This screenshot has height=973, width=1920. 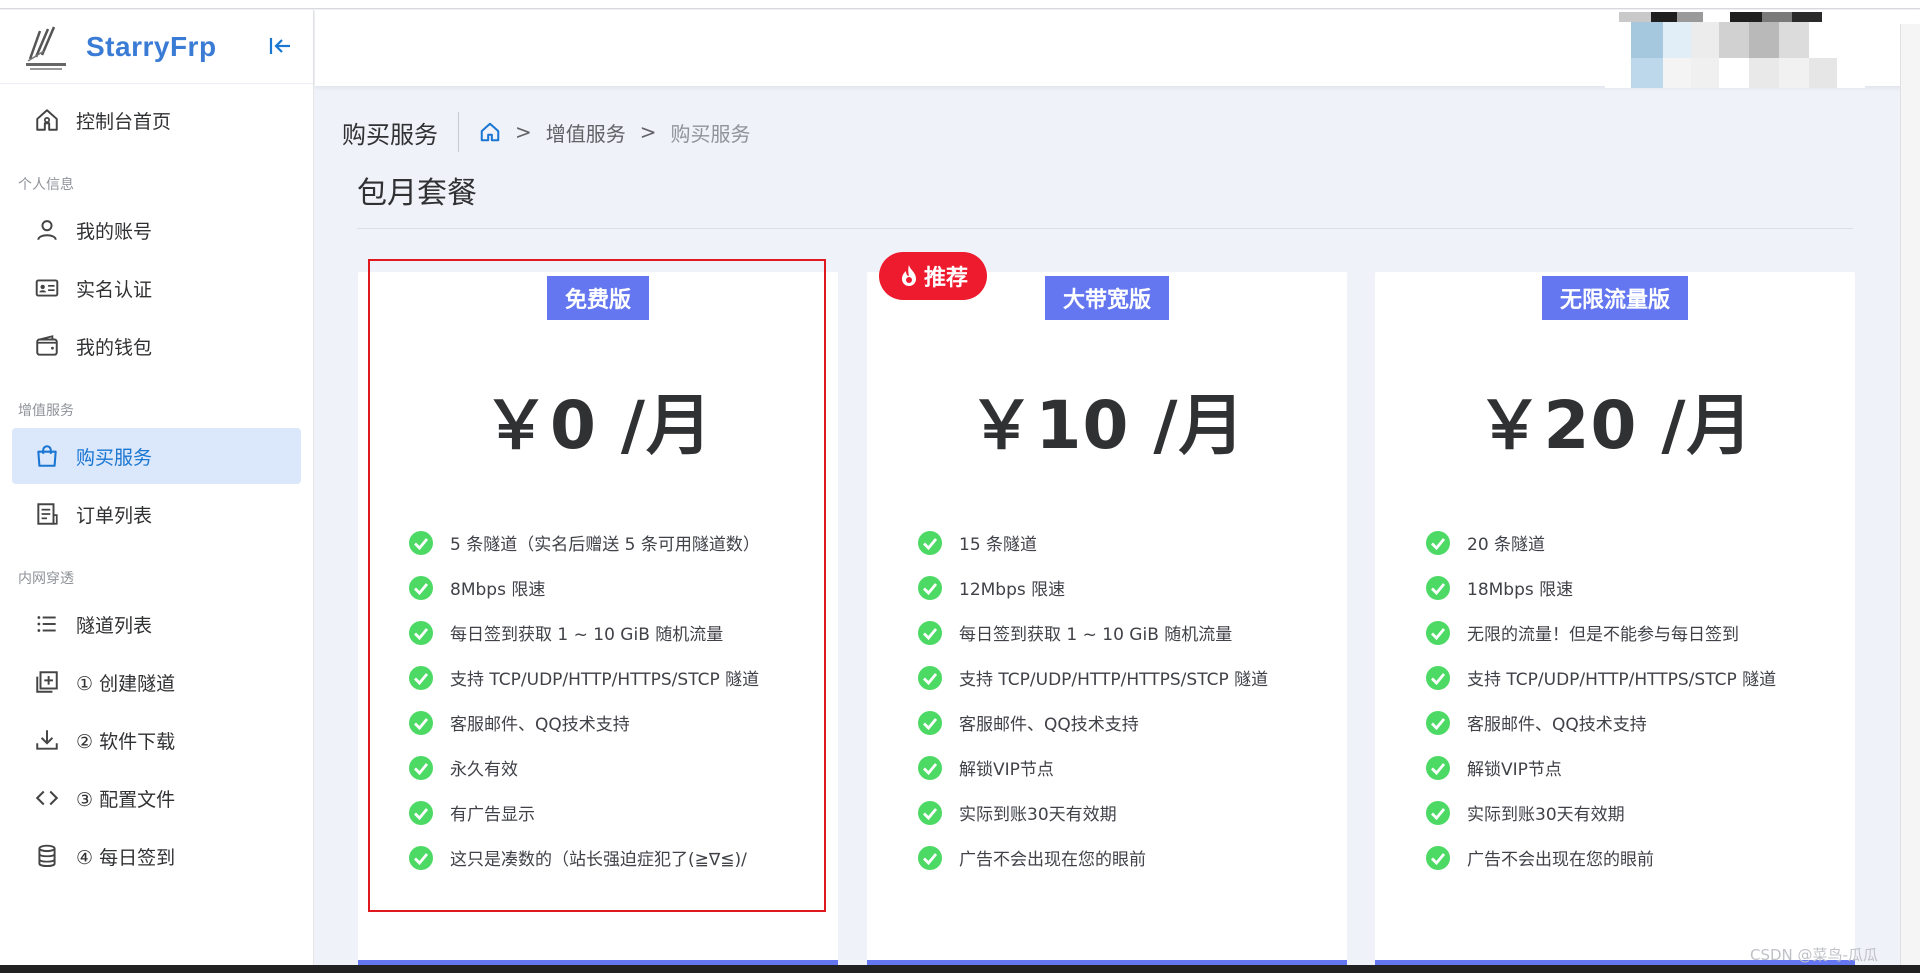 What do you see at coordinates (151, 46) in the screenshot?
I see `brand-name: StarryFrp` at bounding box center [151, 46].